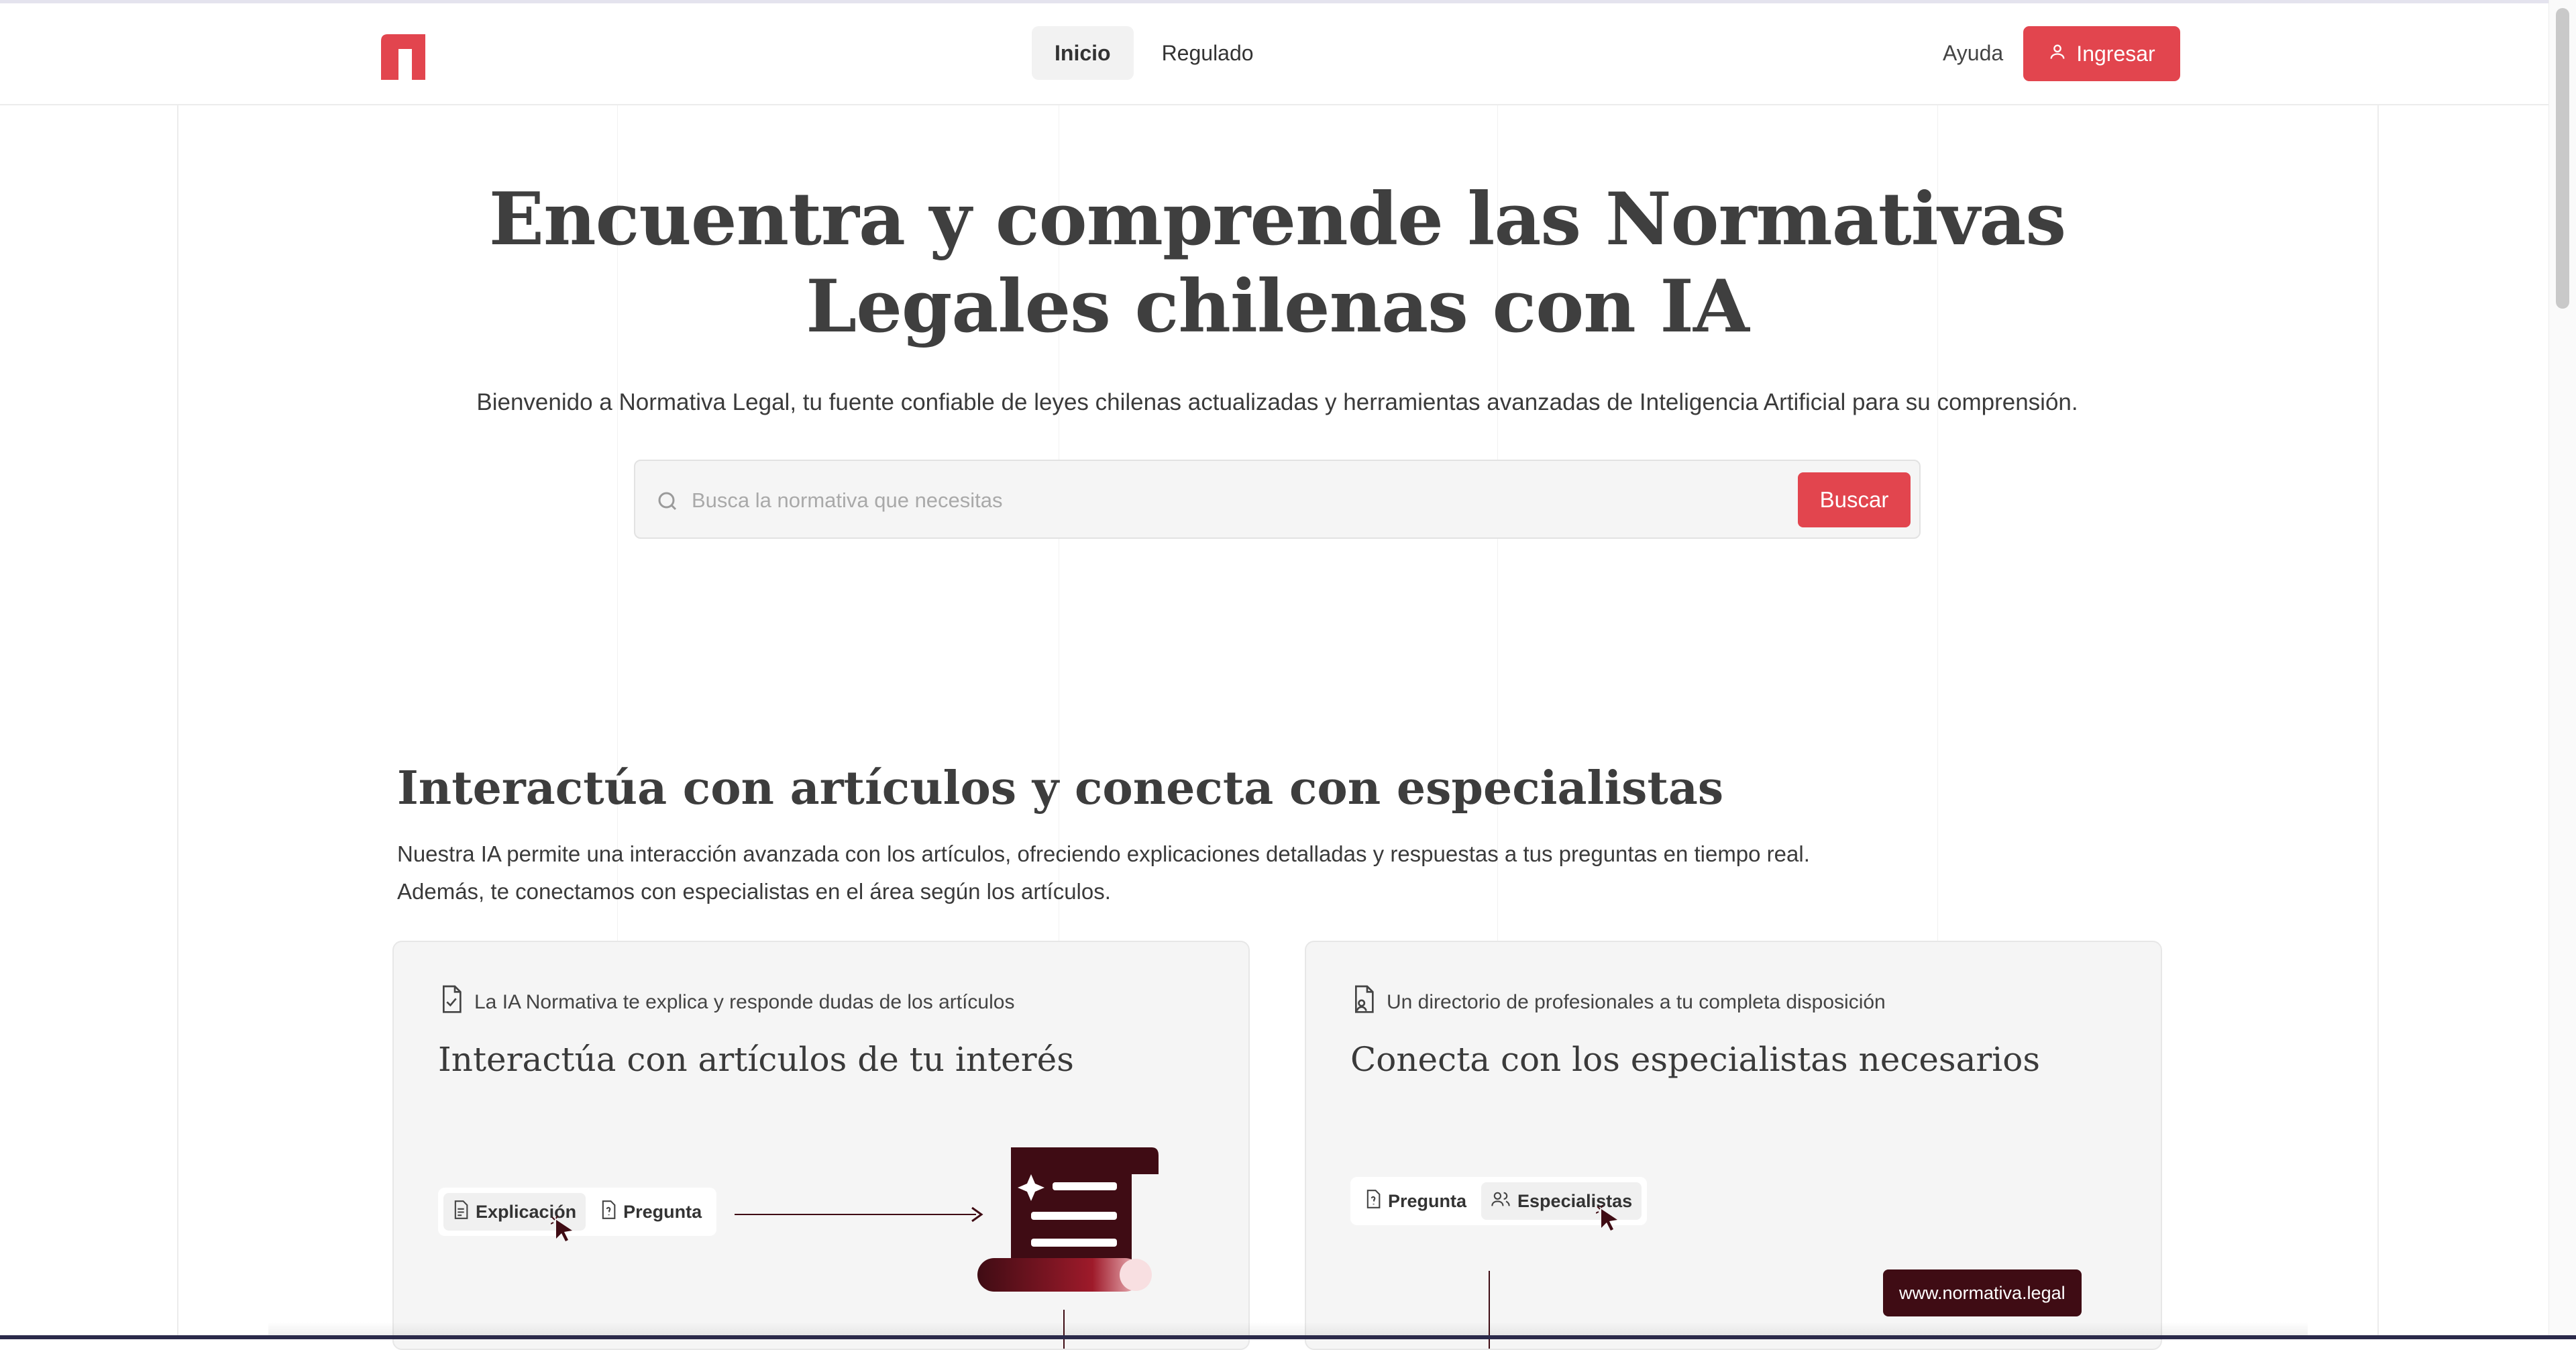 The image size is (2576, 1350). What do you see at coordinates (461, 1212) in the screenshot?
I see `document-icon` at bounding box center [461, 1212].